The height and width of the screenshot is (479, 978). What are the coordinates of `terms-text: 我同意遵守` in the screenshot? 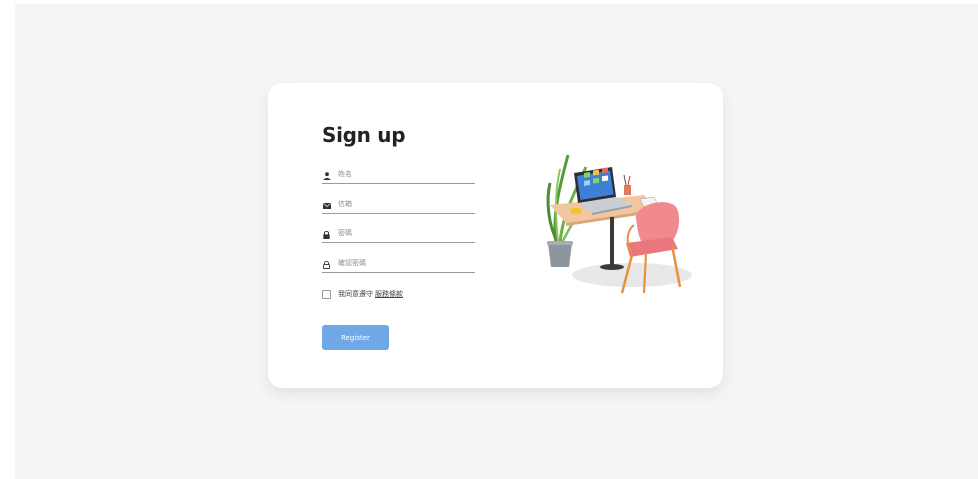 It's located at (355, 294).